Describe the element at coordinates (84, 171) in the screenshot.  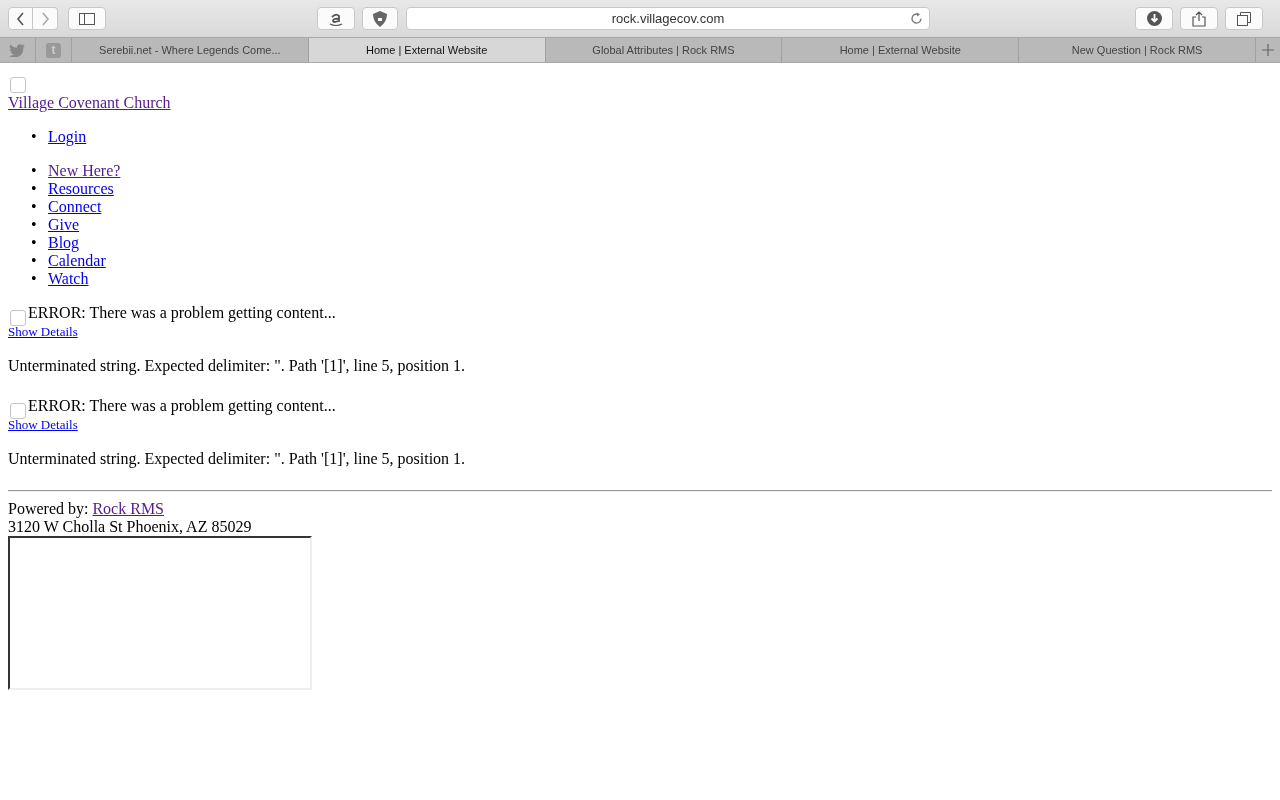
I see `nav-link: New Here?` at that location.